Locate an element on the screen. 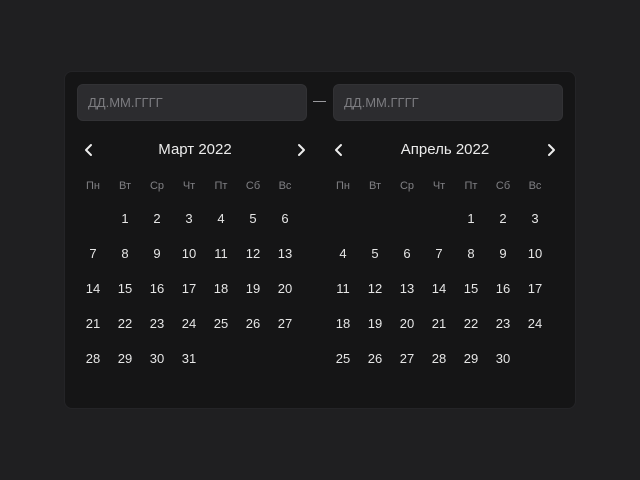  range-separator is located at coordinates (319, 101).